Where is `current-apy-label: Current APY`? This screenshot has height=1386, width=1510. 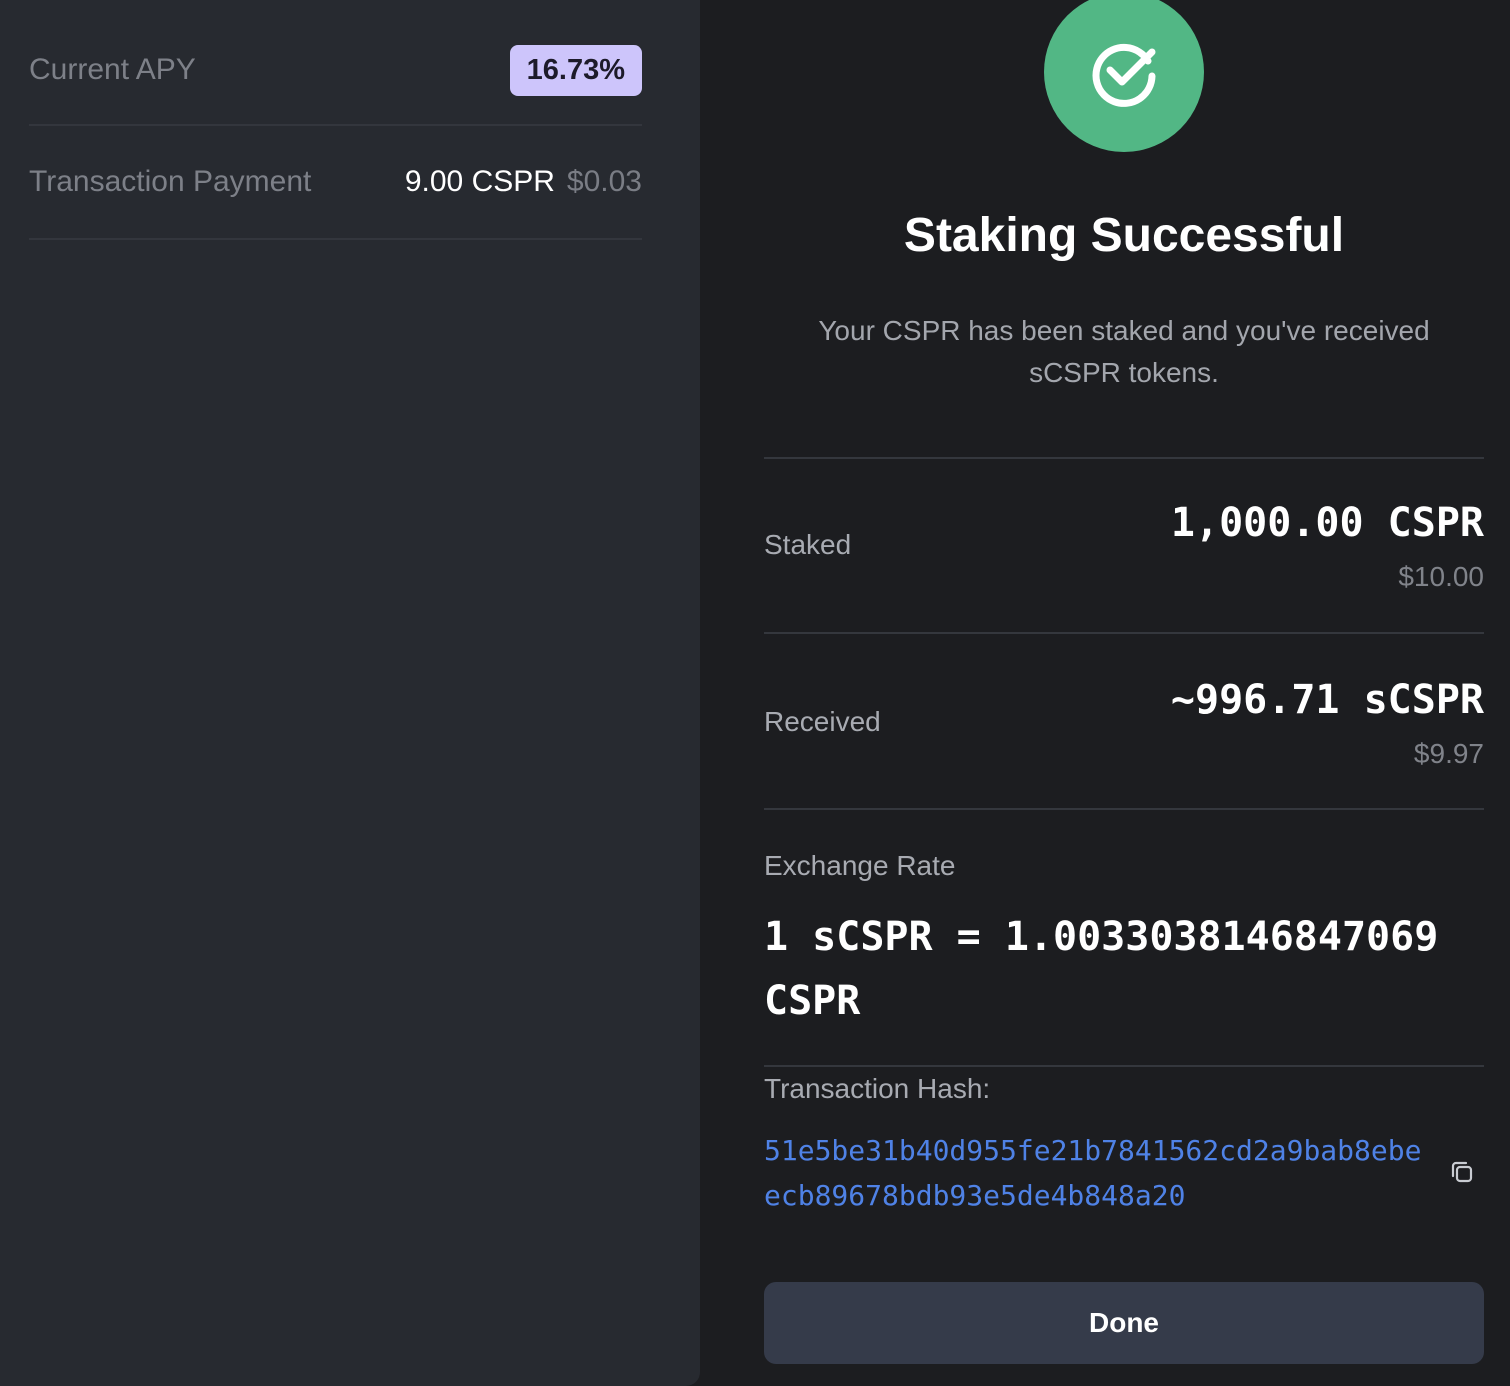
current-apy-label: Current APY is located at coordinates (112, 69).